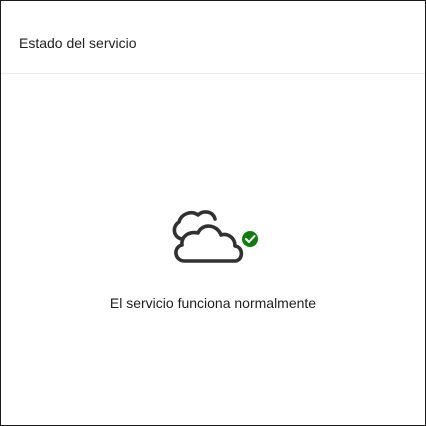  I want to click on service-status-illustration, so click(215, 237).